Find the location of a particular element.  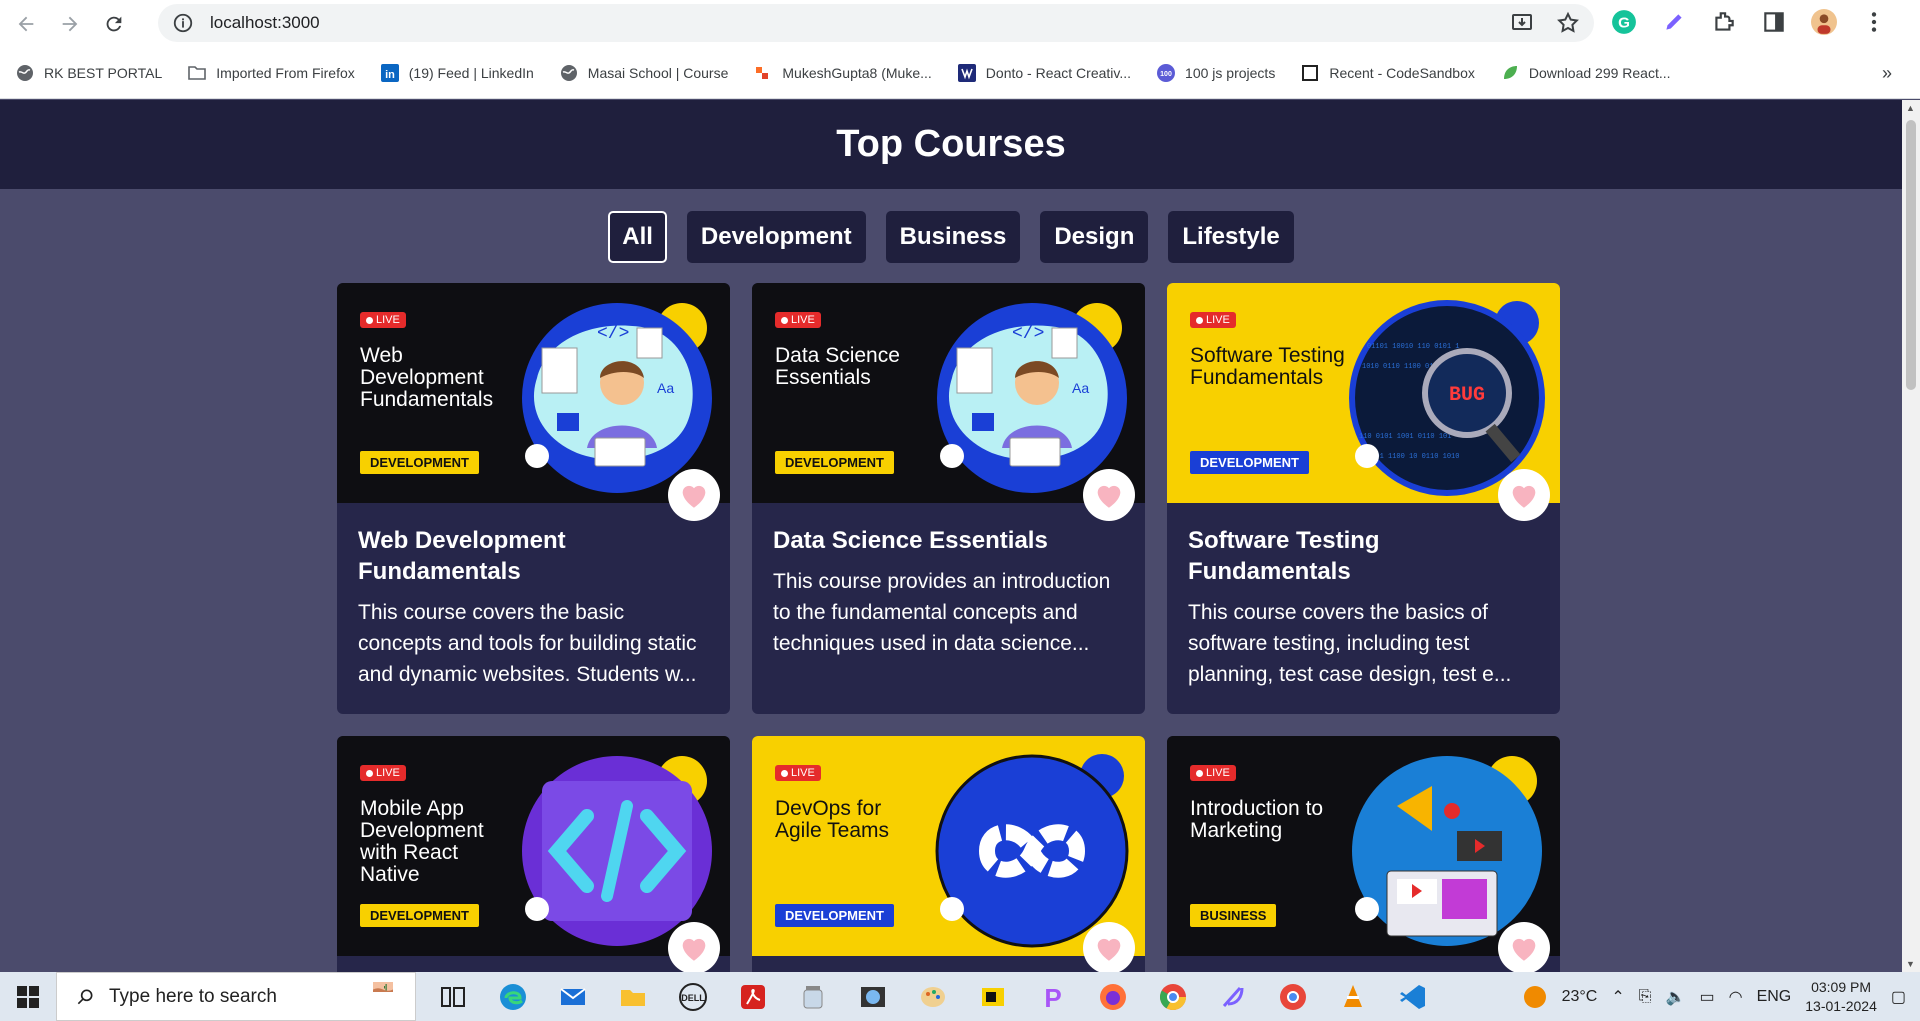

start-button is located at coordinates (28, 996).